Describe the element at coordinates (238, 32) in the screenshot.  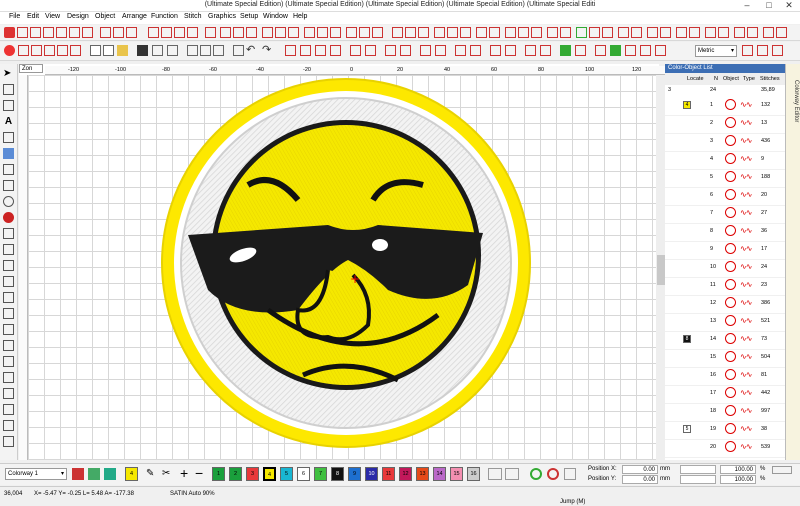
I see `pattern-b-icon` at that location.